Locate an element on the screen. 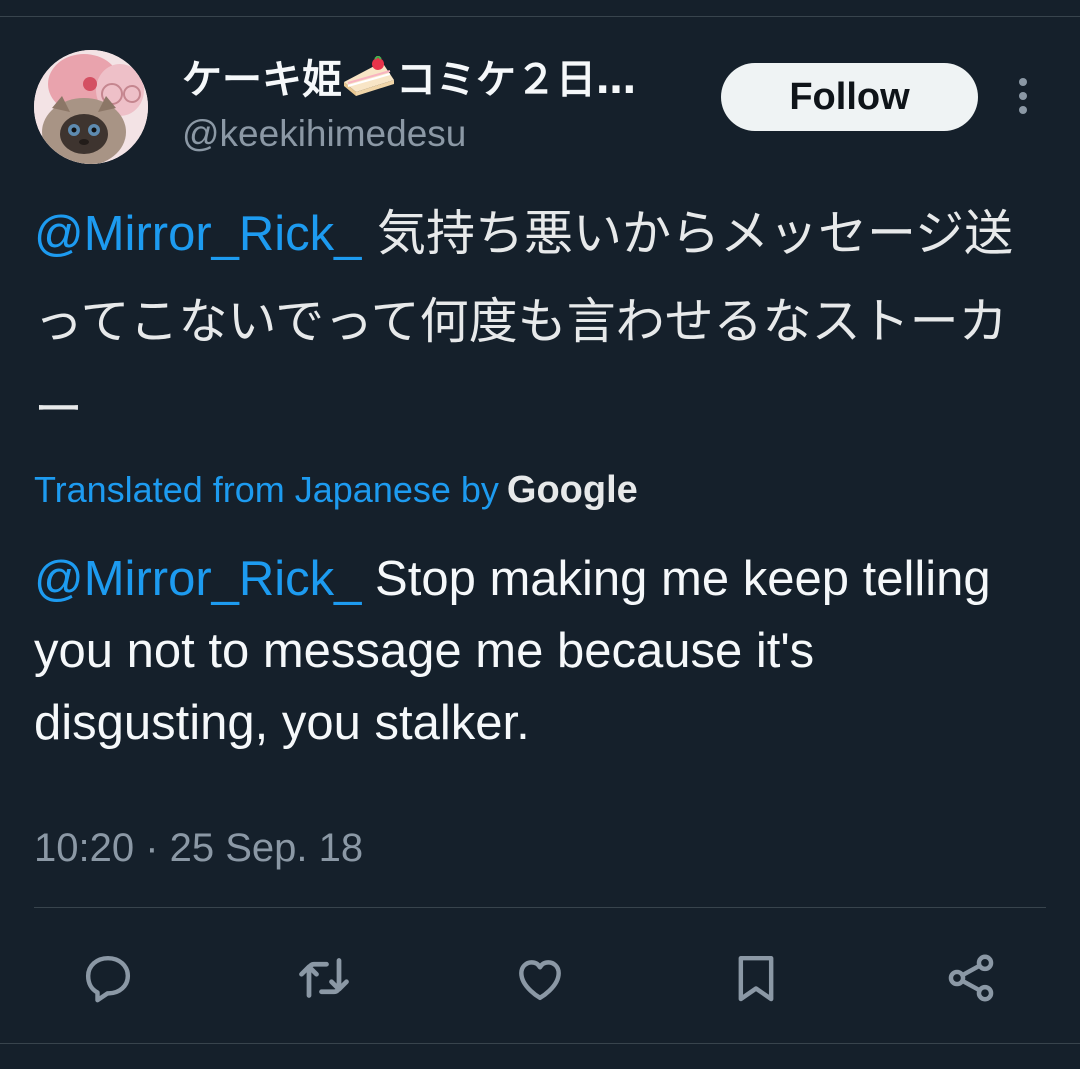 This screenshot has width=1080, height=1069. like-icon is located at coordinates (540, 978).